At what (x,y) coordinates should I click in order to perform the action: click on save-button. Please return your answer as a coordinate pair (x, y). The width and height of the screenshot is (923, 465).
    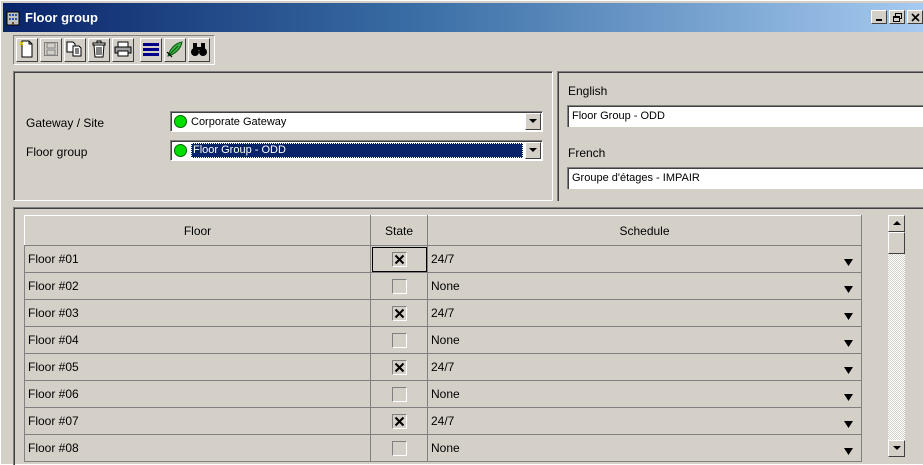
    Looking at the image, I should click on (51, 50).